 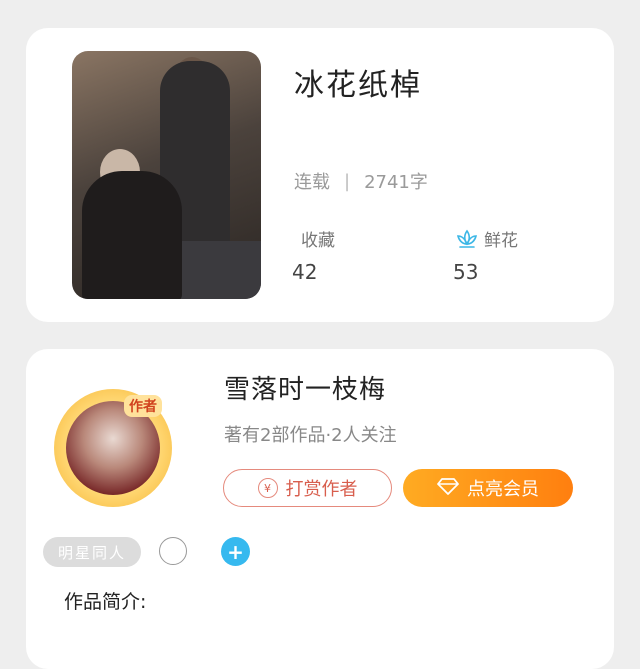 I want to click on favorites-label: 收藏, so click(x=318, y=241).